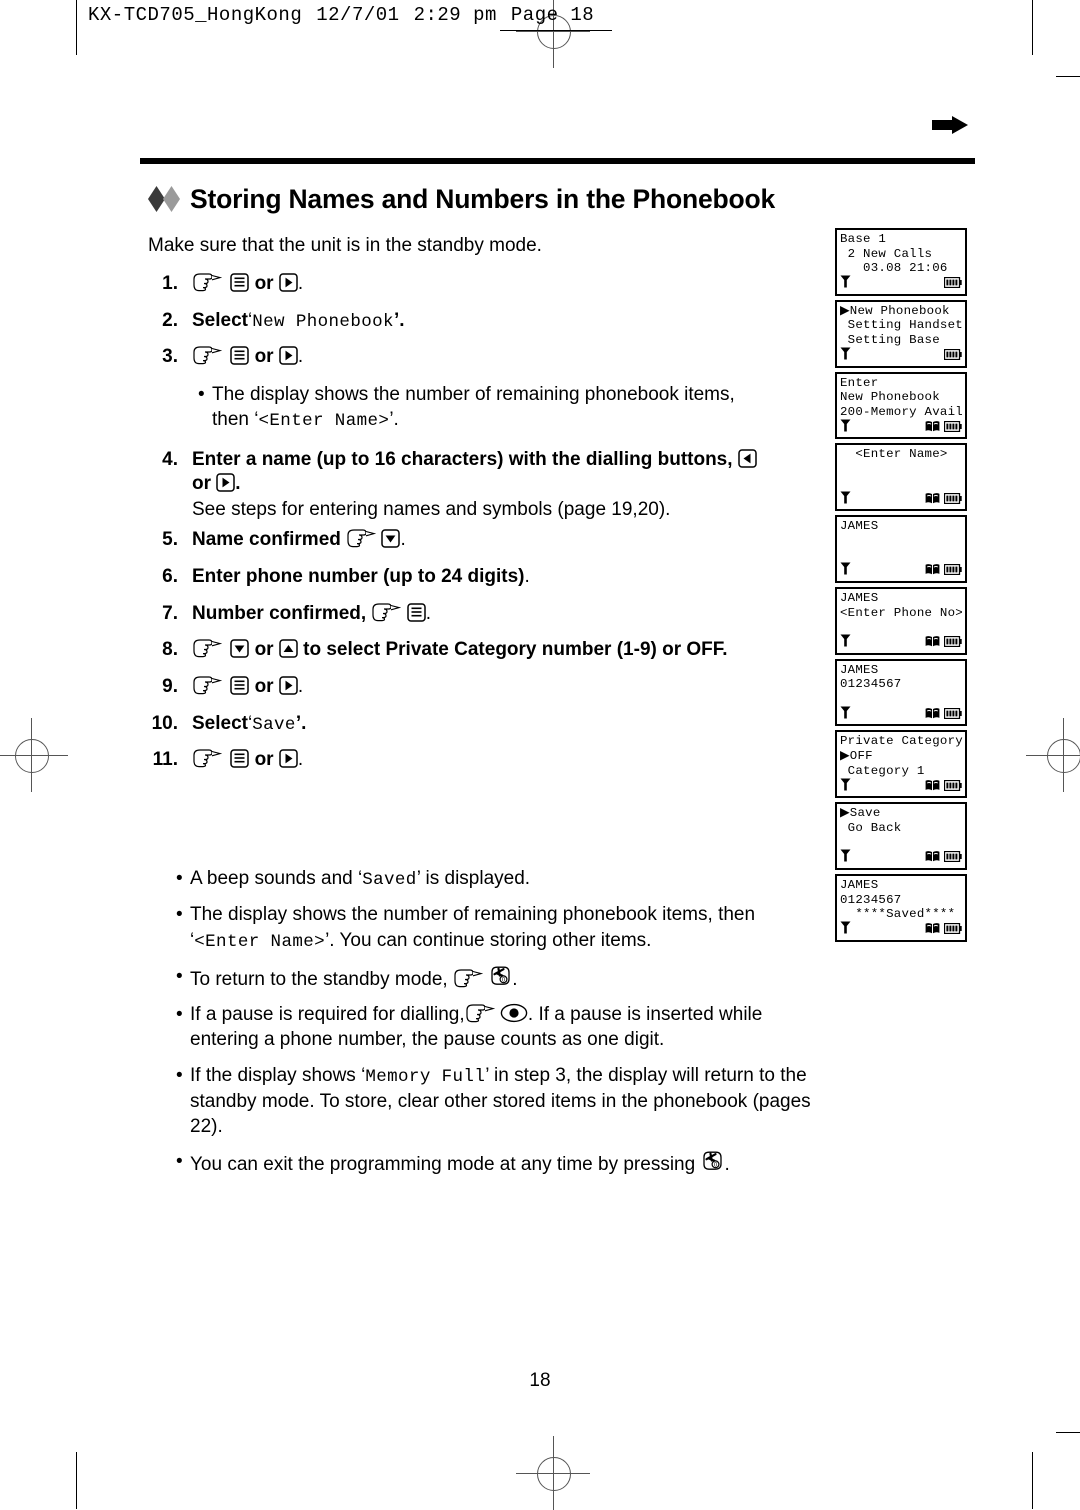 This screenshot has width=1080, height=1510. I want to click on crop-mark-top-right, so click(1032, 27).